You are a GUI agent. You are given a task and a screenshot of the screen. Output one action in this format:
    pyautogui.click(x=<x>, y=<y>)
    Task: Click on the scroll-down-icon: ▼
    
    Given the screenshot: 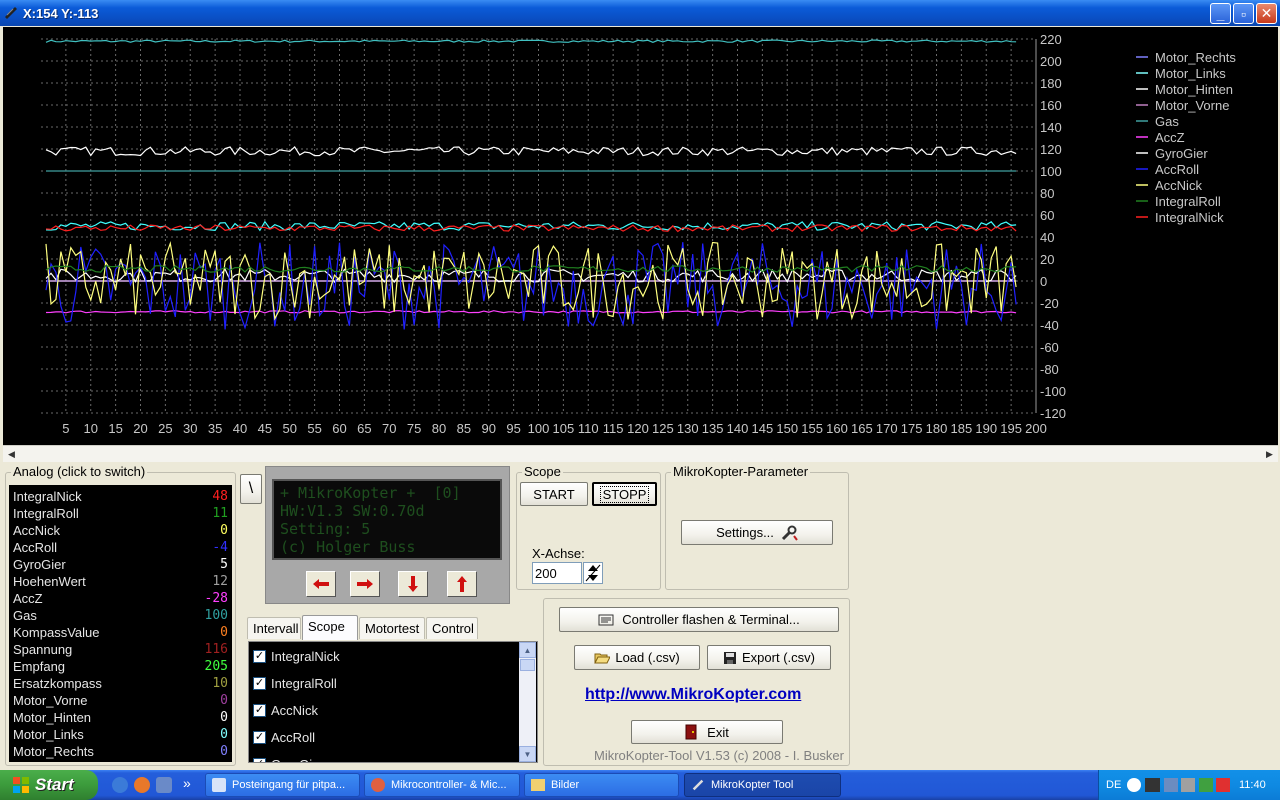 What is the action you would take?
    pyautogui.click(x=527, y=754)
    